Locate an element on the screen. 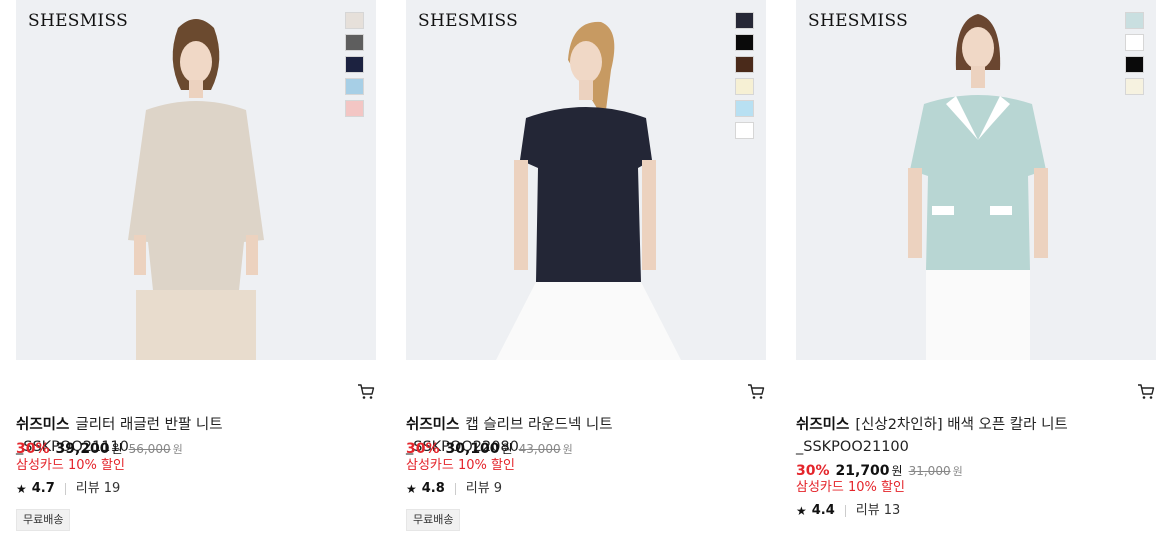  rating-score: 4.4 is located at coordinates (823, 510).